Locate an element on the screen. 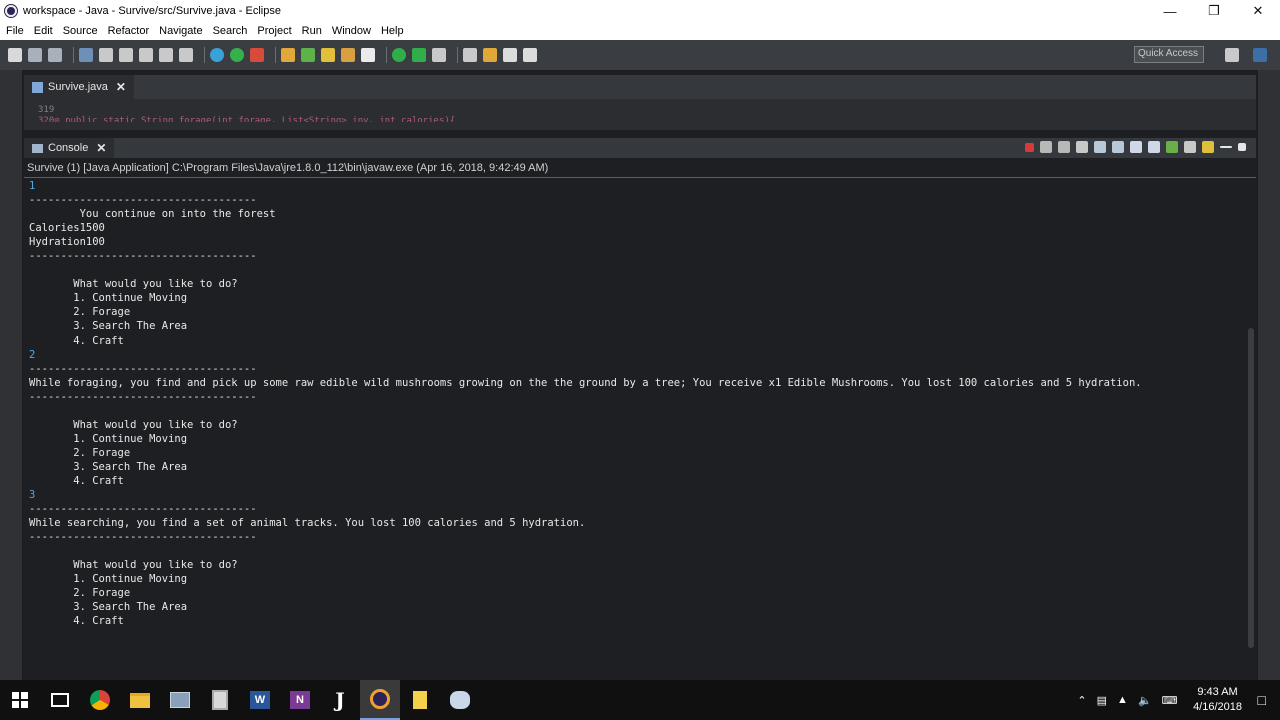  eclipse-icon is located at coordinates (380, 700).